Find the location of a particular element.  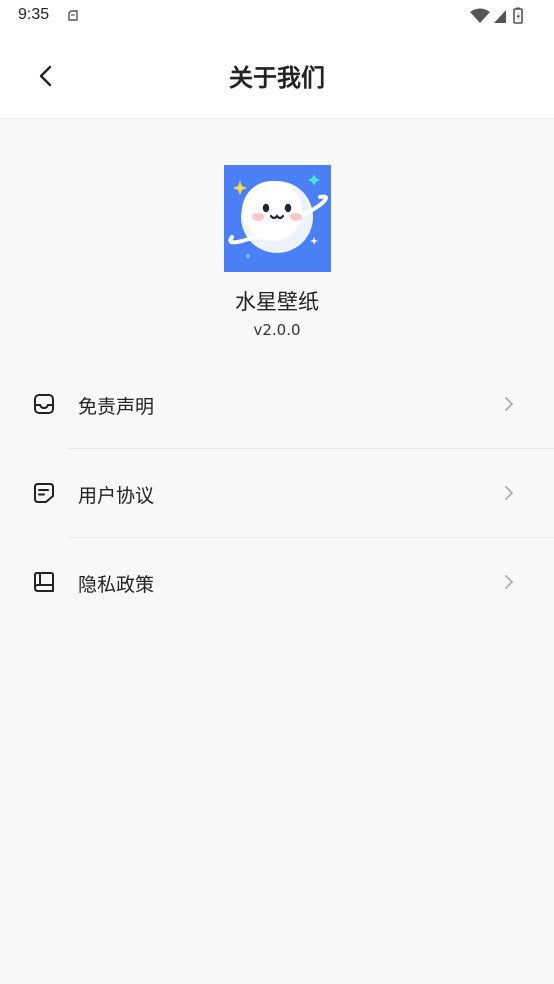

status-icons is located at coordinates (505, 16).